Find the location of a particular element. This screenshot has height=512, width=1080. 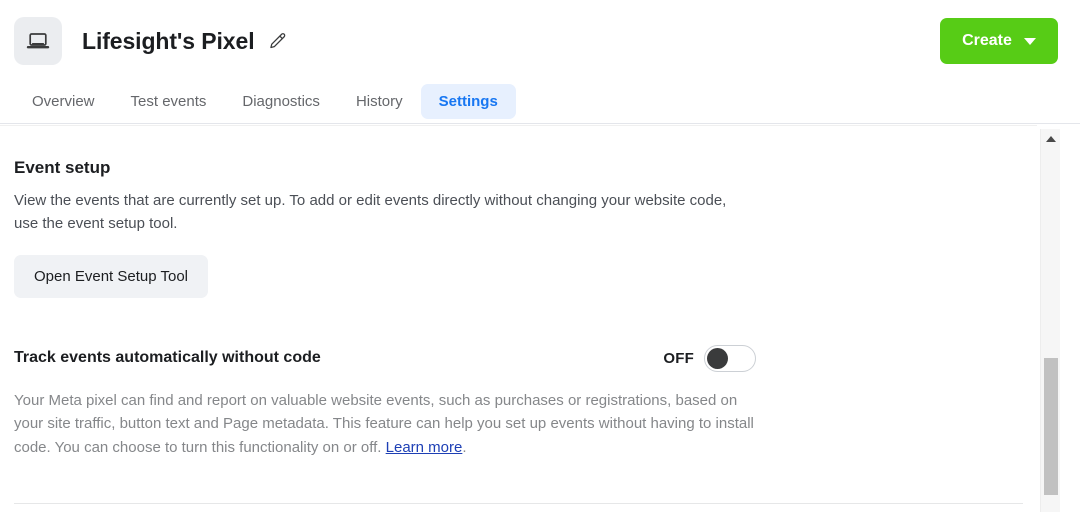

title-row: Lifesight's Pixel is located at coordinates (150, 41).